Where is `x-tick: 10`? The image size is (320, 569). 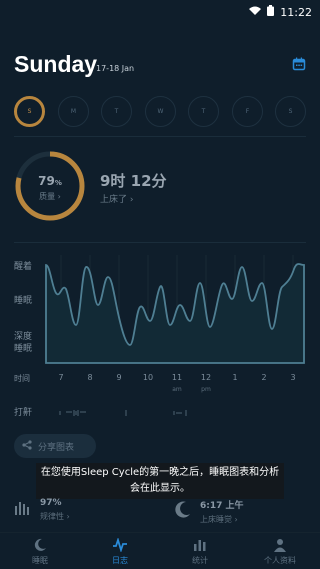
x-tick: 10 is located at coordinates (148, 377).